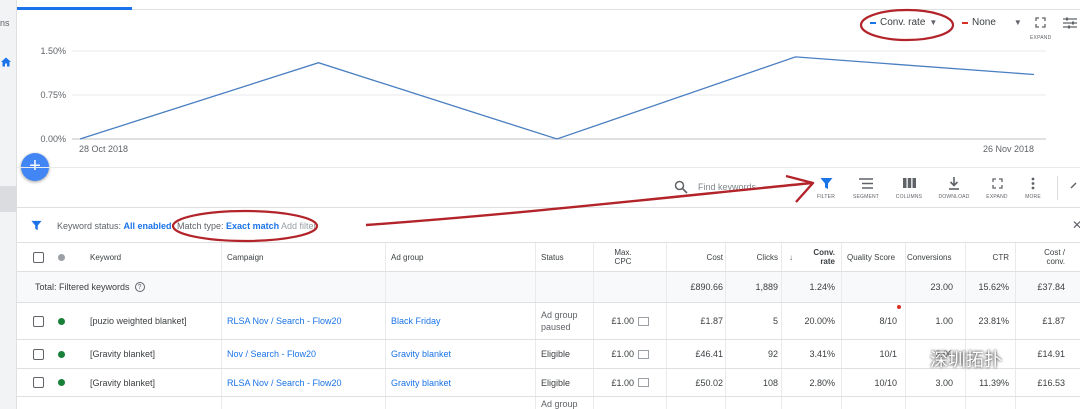 The width and height of the screenshot is (1080, 409). I want to click on expand-table-label: EXPAND, so click(997, 197).